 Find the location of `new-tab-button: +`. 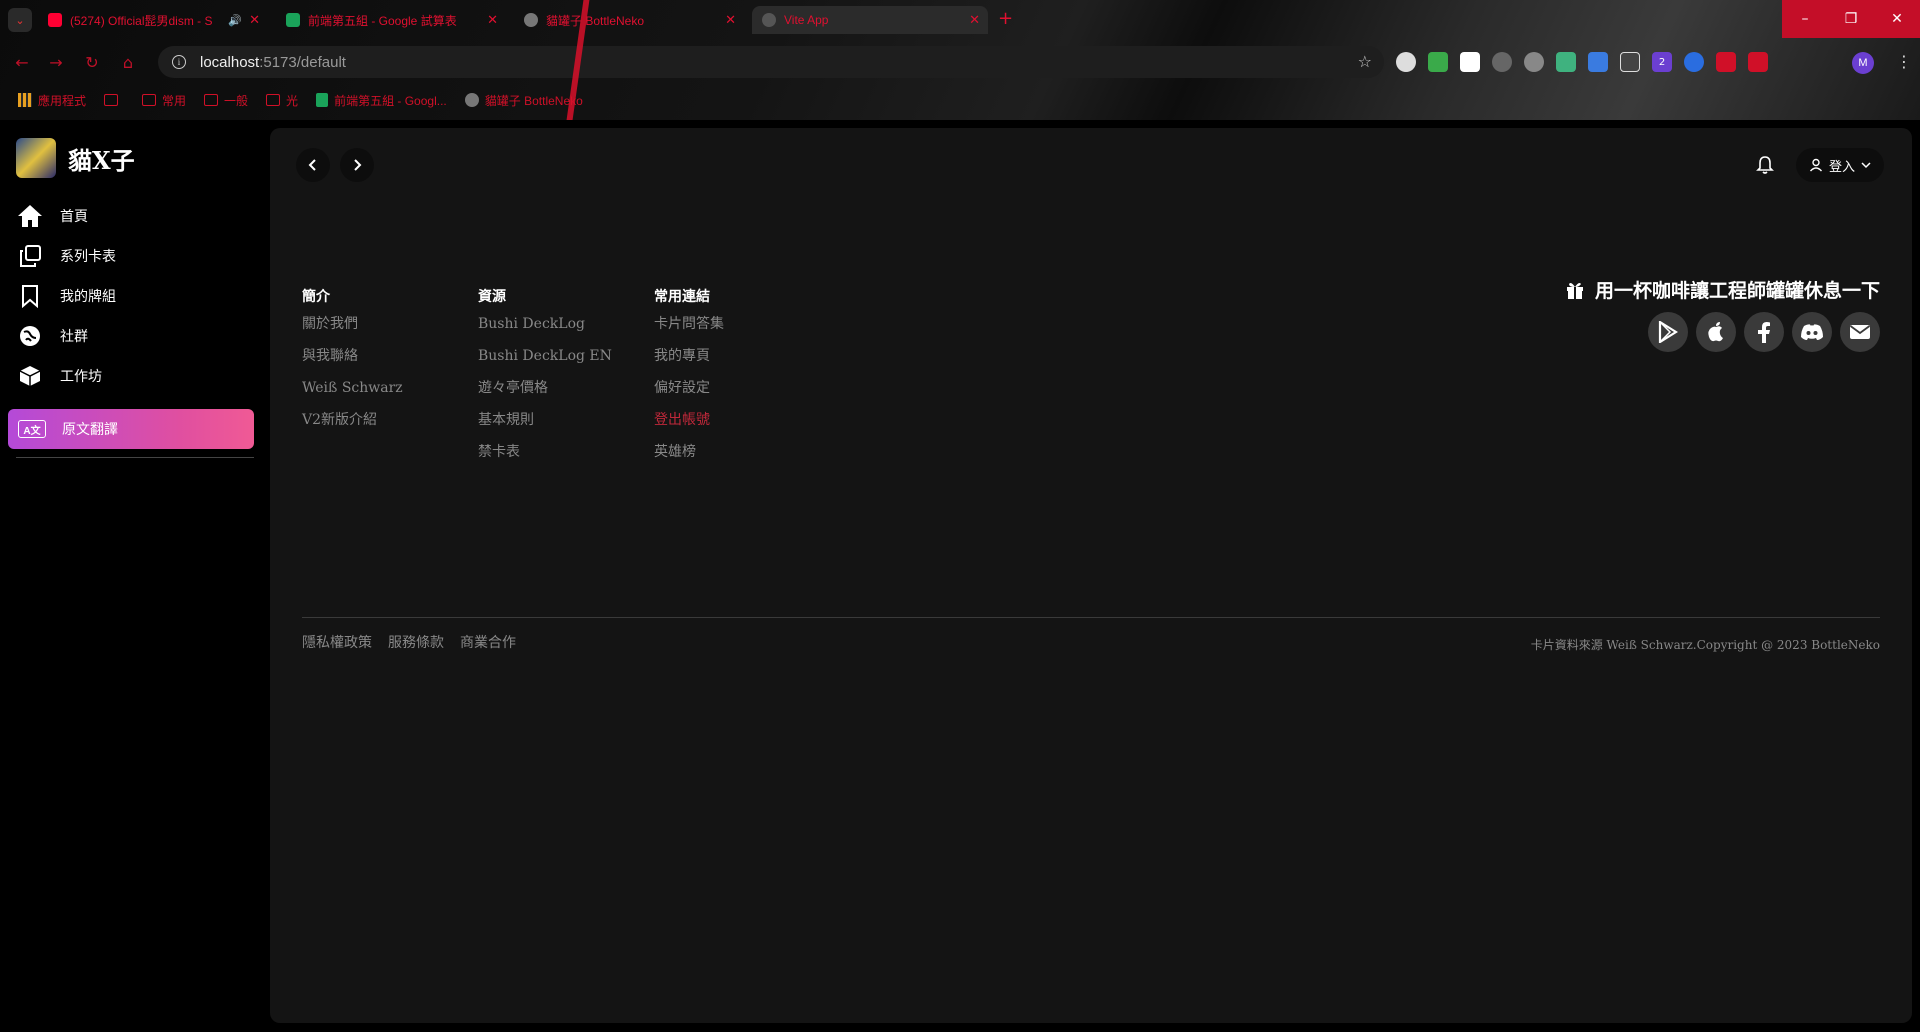

new-tab-button: + is located at coordinates (1005, 18).